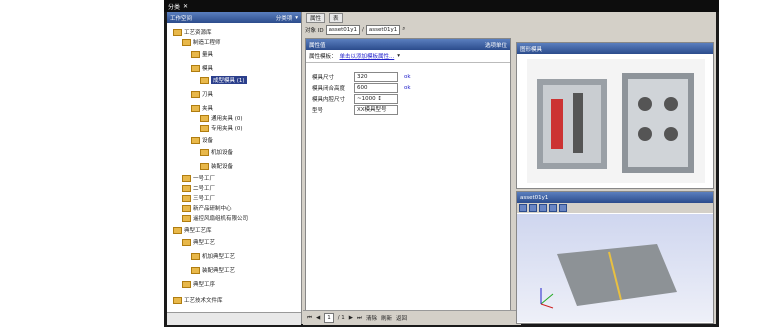  What do you see at coordinates (195, 54) in the screenshot?
I see `gauge-icon` at bounding box center [195, 54].